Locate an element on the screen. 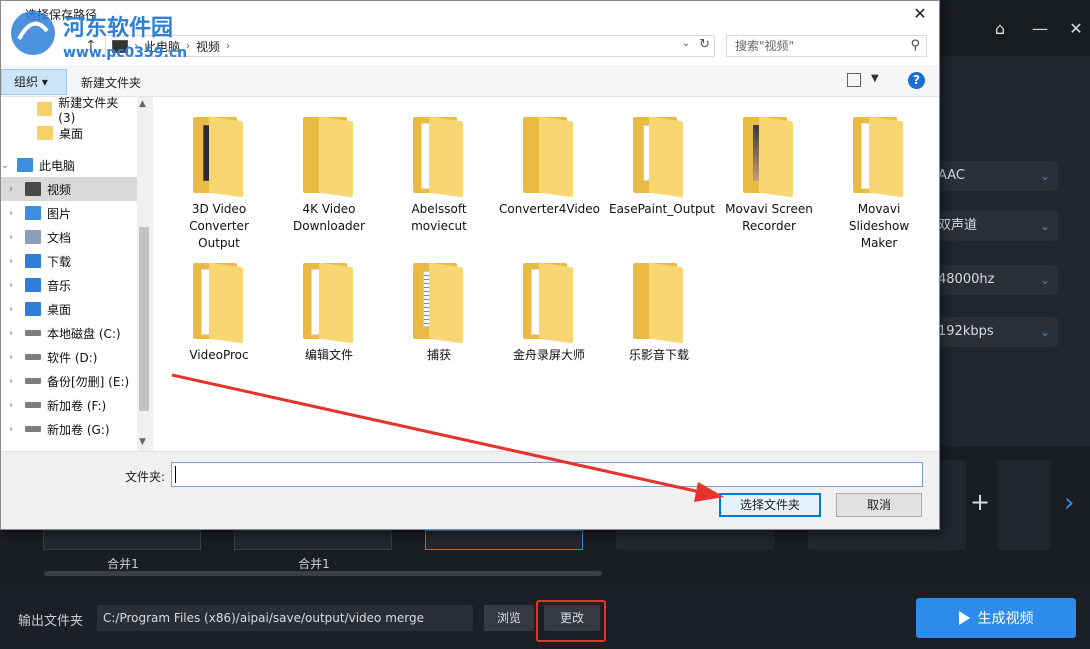 The width and height of the screenshot is (1090, 649). chevron-down-icon: ▼ is located at coordinates (875, 78).